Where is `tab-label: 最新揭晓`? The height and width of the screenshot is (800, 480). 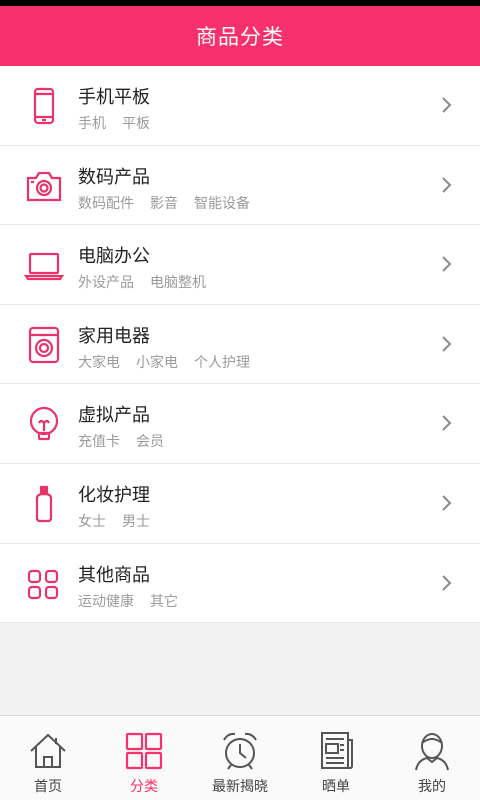
tab-label: 最新揭晓 is located at coordinates (240, 787).